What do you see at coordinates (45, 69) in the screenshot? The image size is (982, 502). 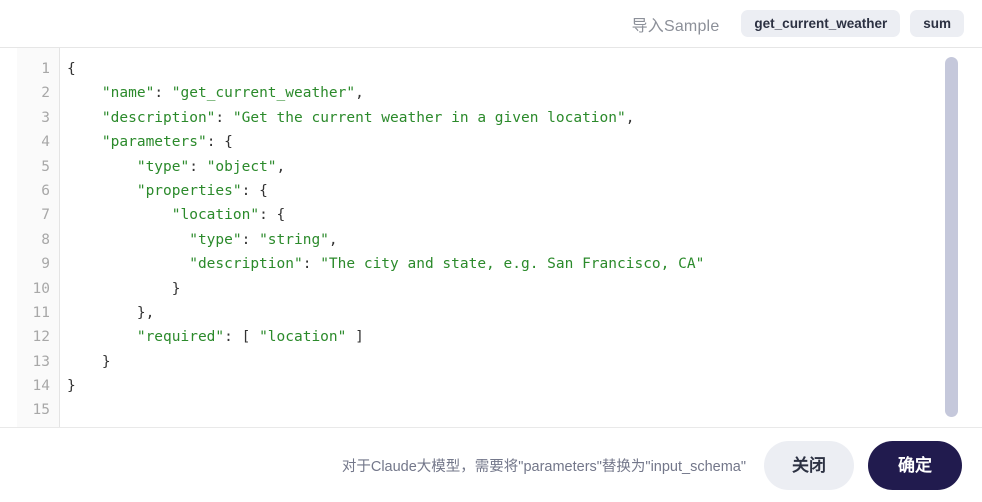 I see `line-number: 1` at bounding box center [45, 69].